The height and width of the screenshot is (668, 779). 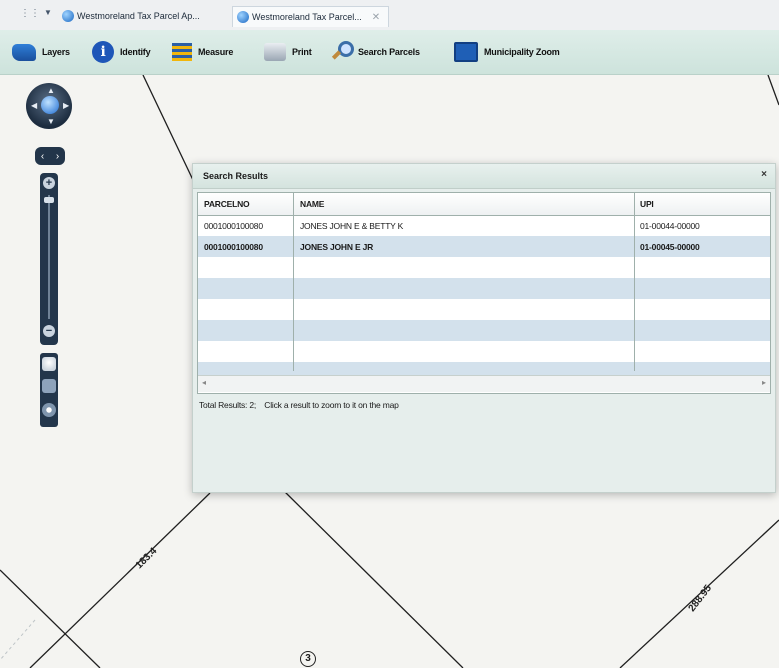 I want to click on scroll-left-icon: ◂, so click(x=204, y=382).